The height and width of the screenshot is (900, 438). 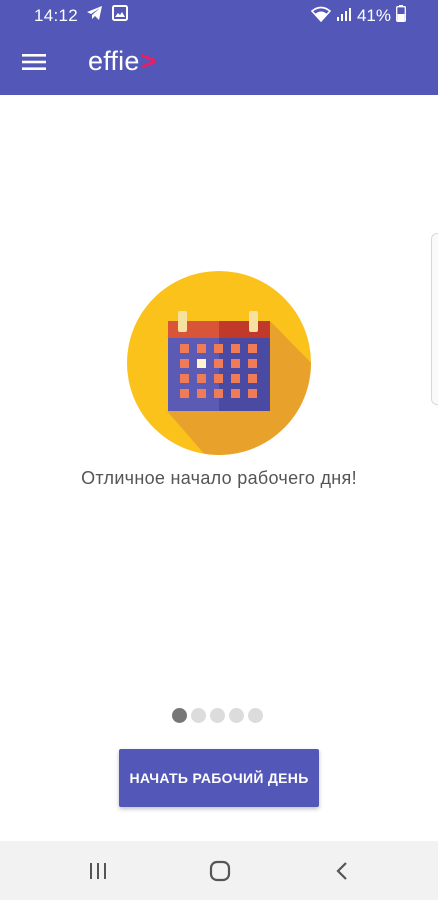 What do you see at coordinates (120, 15) in the screenshot?
I see `image-icon` at bounding box center [120, 15].